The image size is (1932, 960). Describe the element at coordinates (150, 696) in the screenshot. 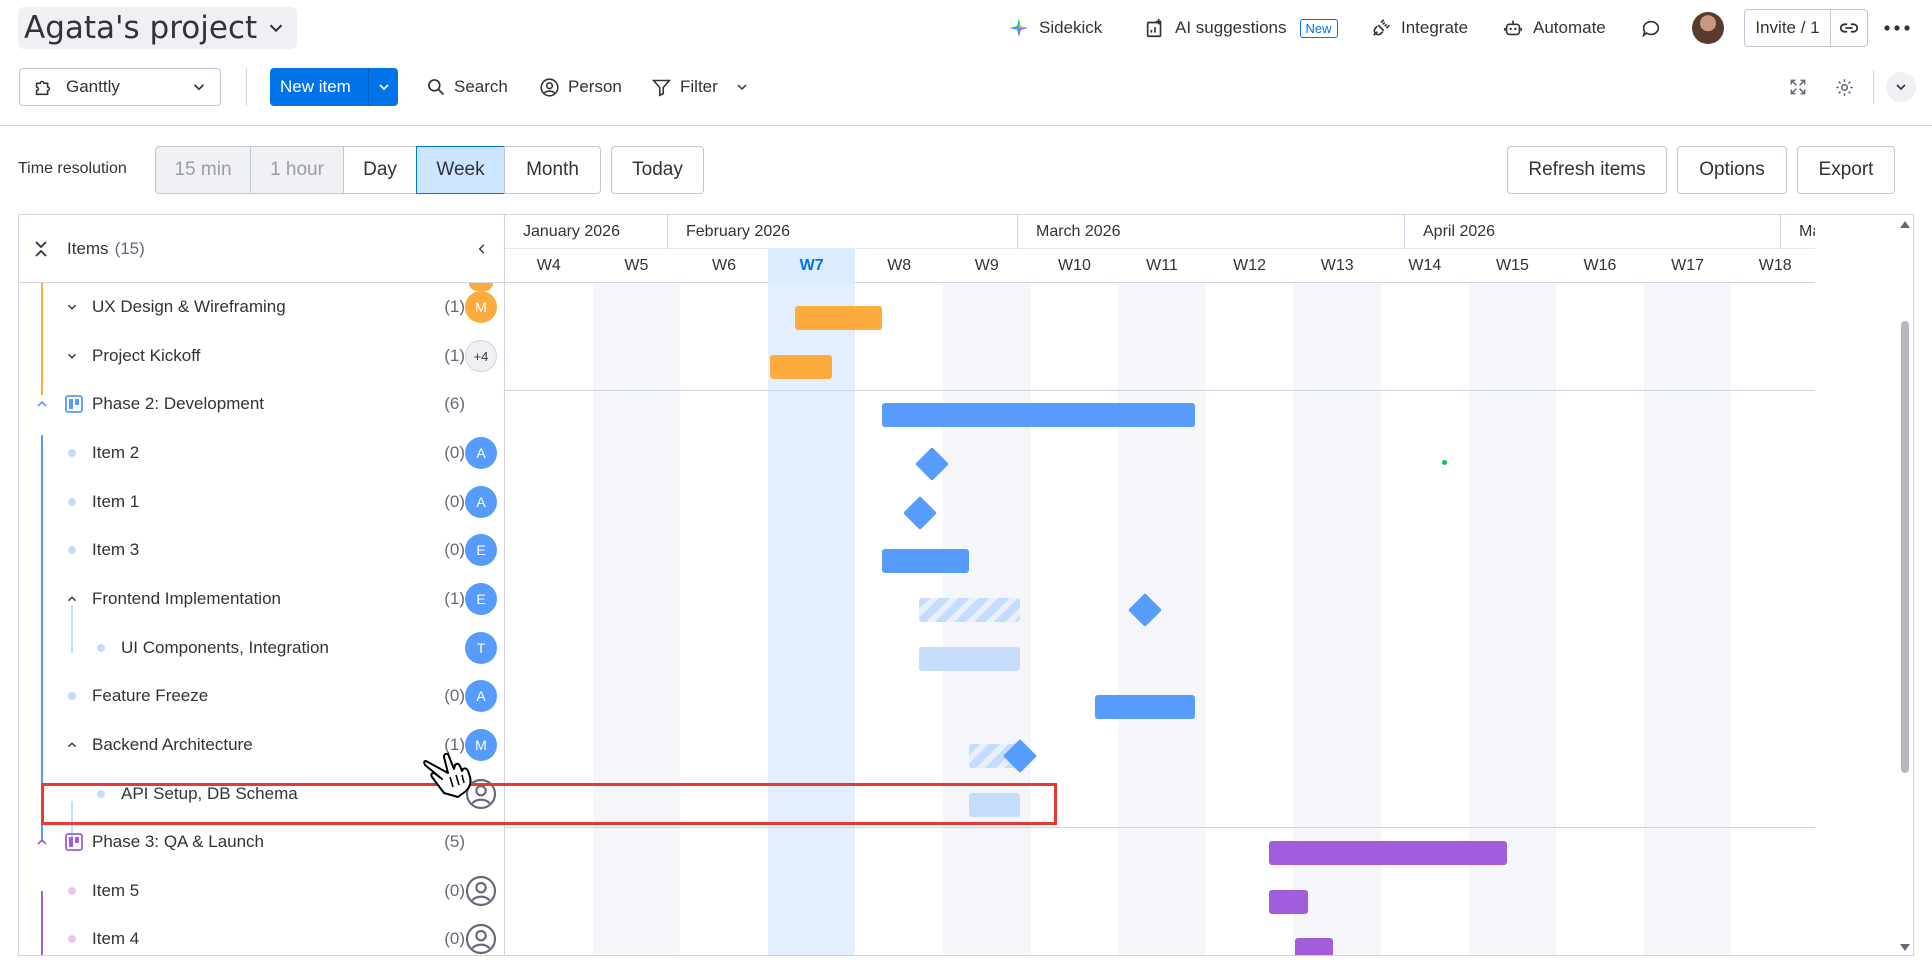

I see `row-label: Feature Freeze` at that location.